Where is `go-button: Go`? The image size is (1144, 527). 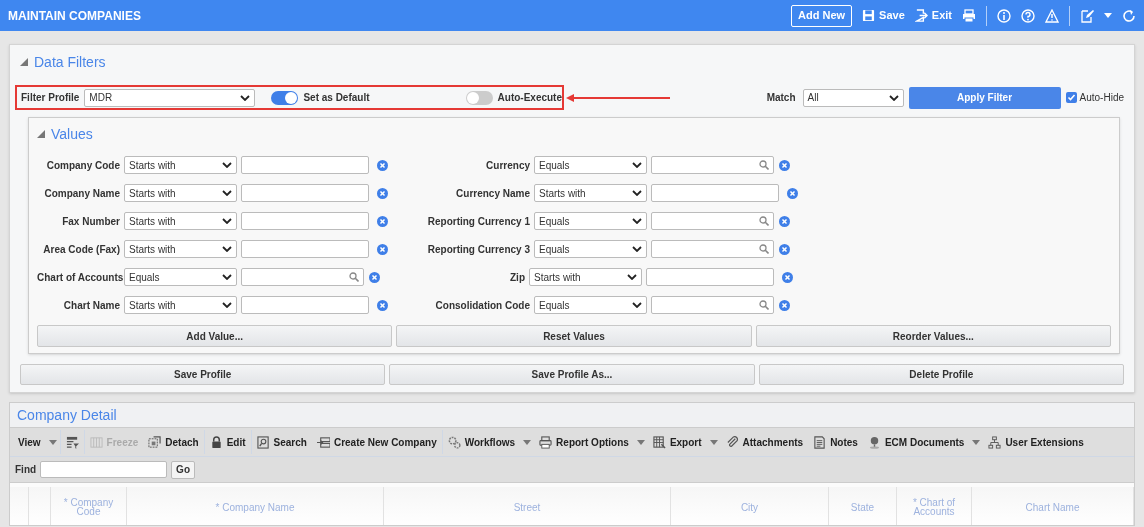
go-button: Go is located at coordinates (183, 469).